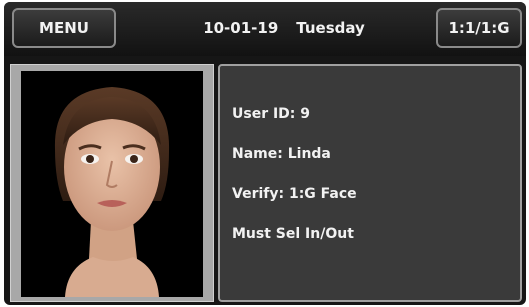 The height and width of the screenshot is (307, 529). Describe the element at coordinates (294, 194) in the screenshot. I see `verify-method-text: Verify: 1:G Face` at that location.